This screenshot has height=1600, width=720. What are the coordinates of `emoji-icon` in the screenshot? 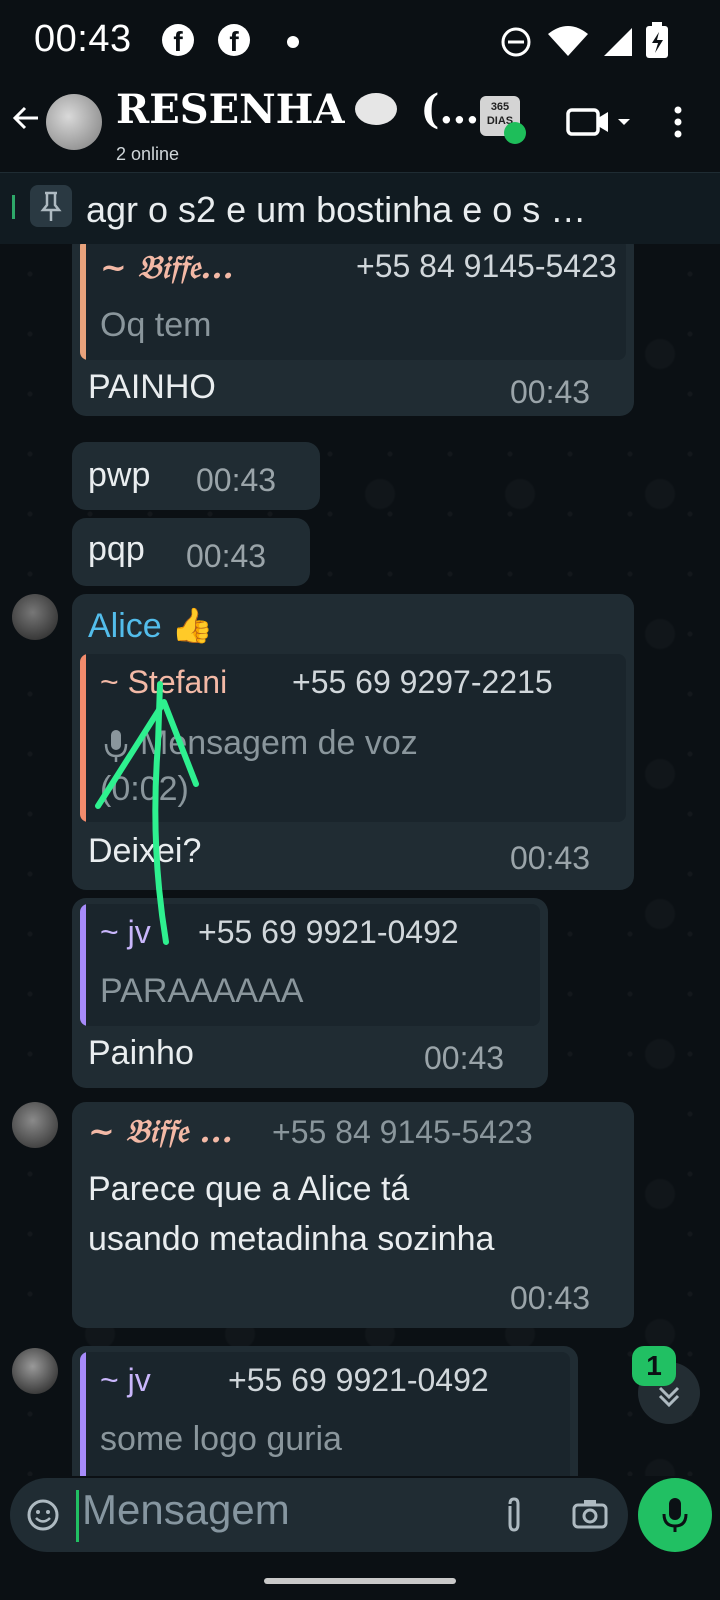 It's located at (43, 1515).